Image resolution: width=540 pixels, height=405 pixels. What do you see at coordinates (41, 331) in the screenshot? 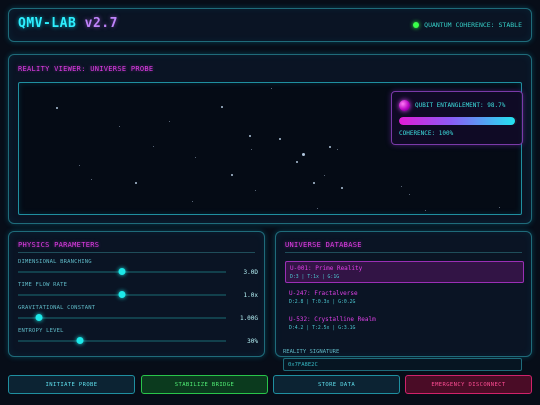
I see `param-label: ENTROPY LEVEL` at bounding box center [41, 331].